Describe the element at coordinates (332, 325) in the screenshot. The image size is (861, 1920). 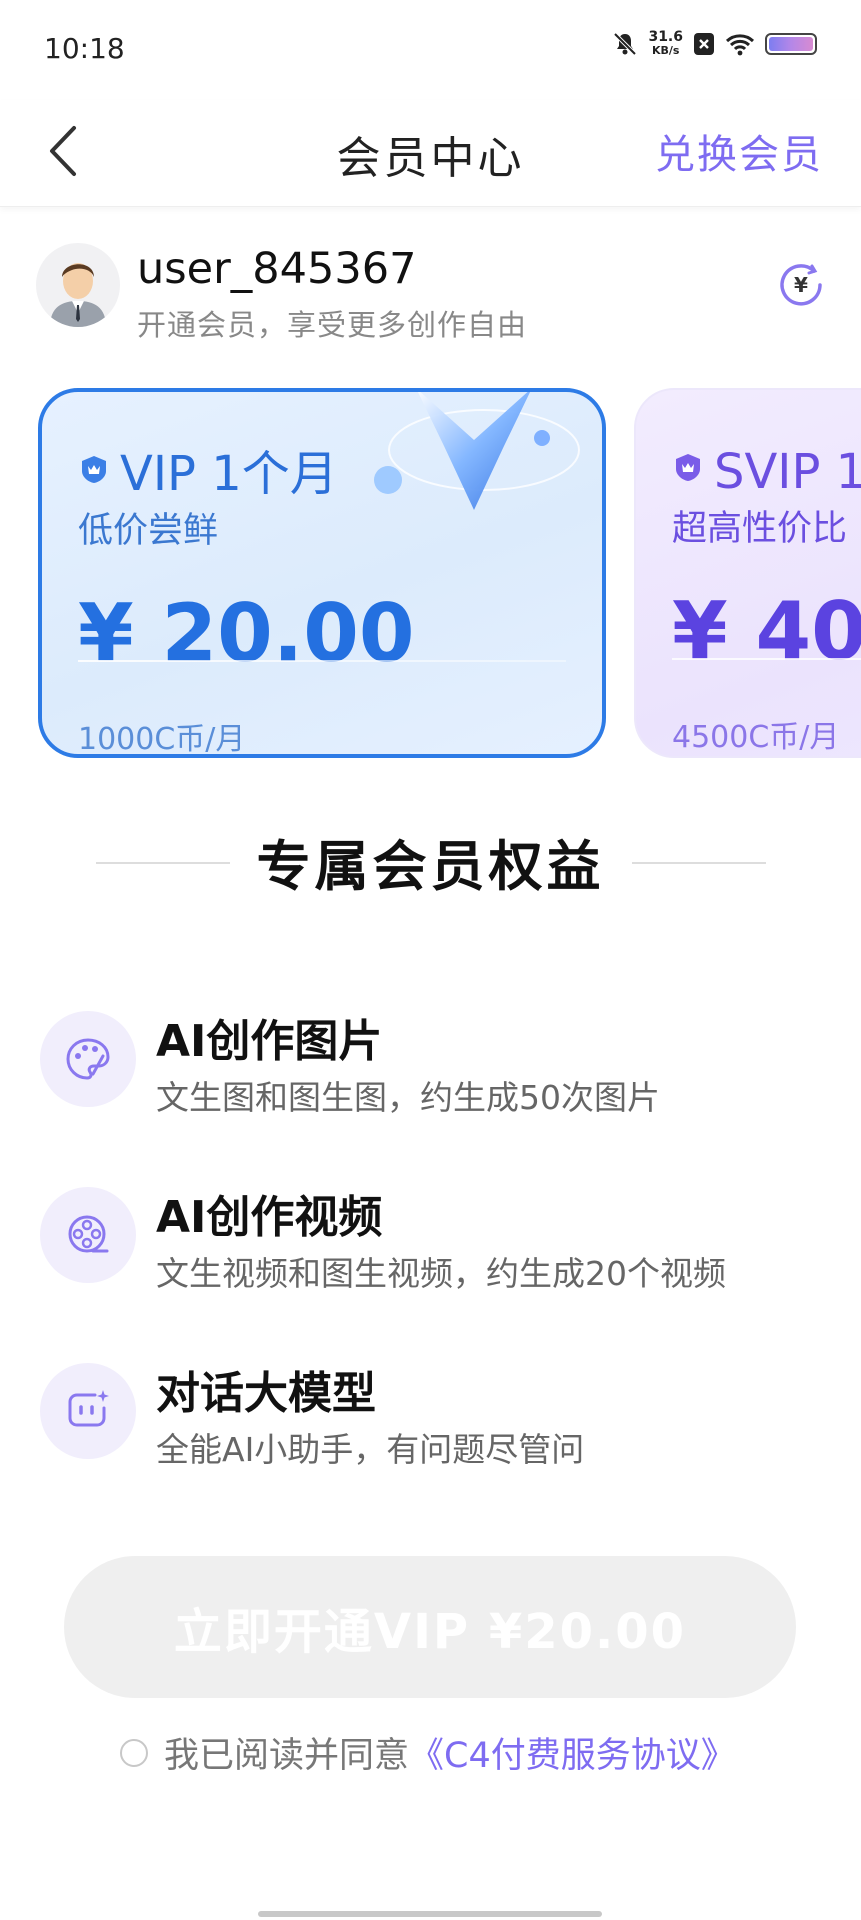
I see `user-subtitle: 开通会员，享受更多创作自由` at that location.